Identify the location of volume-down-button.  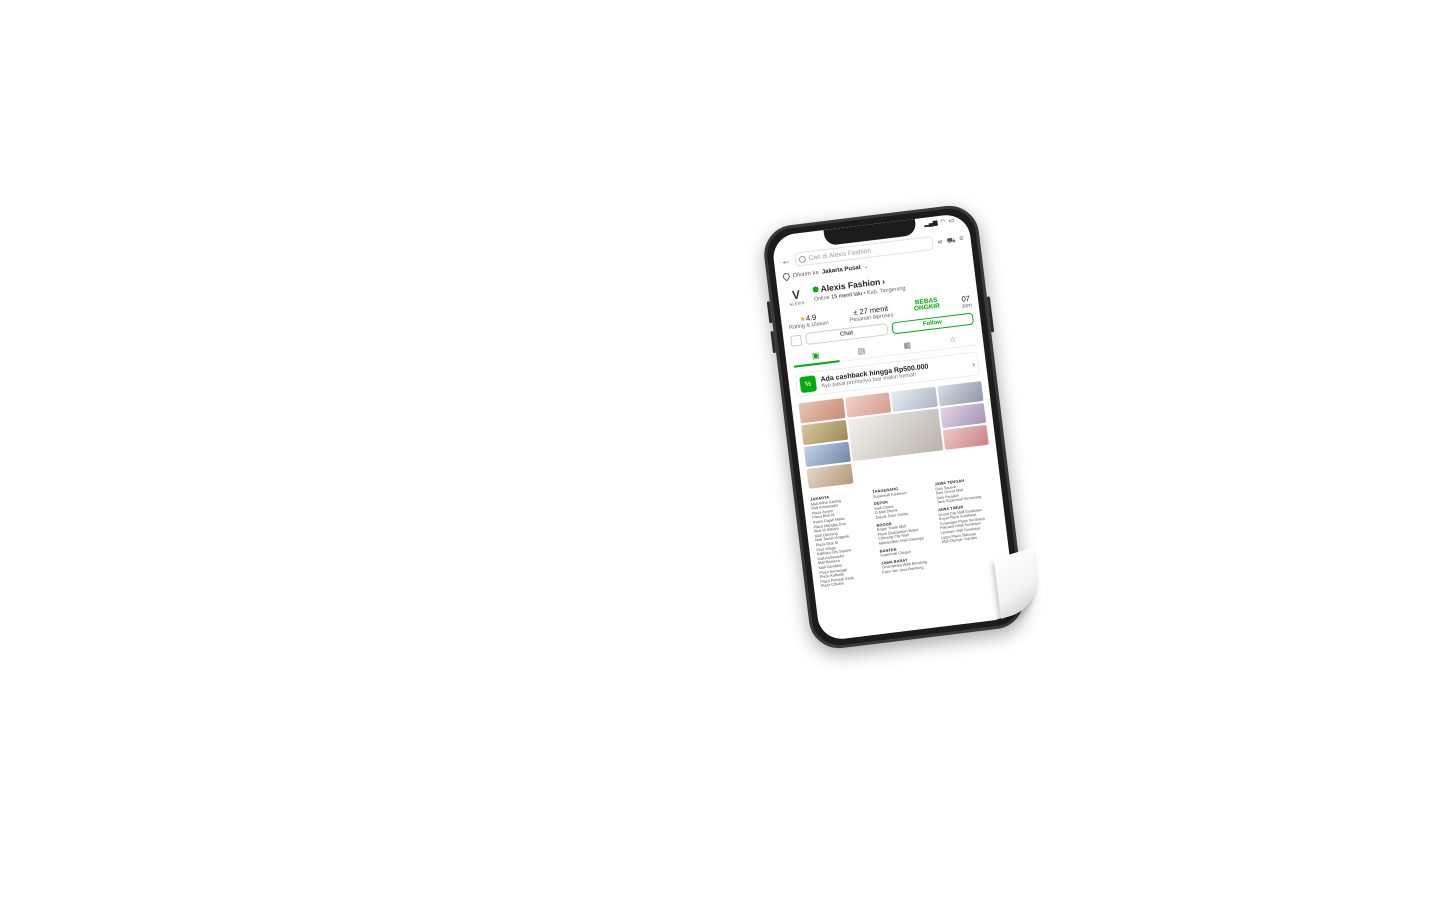
(773, 342).